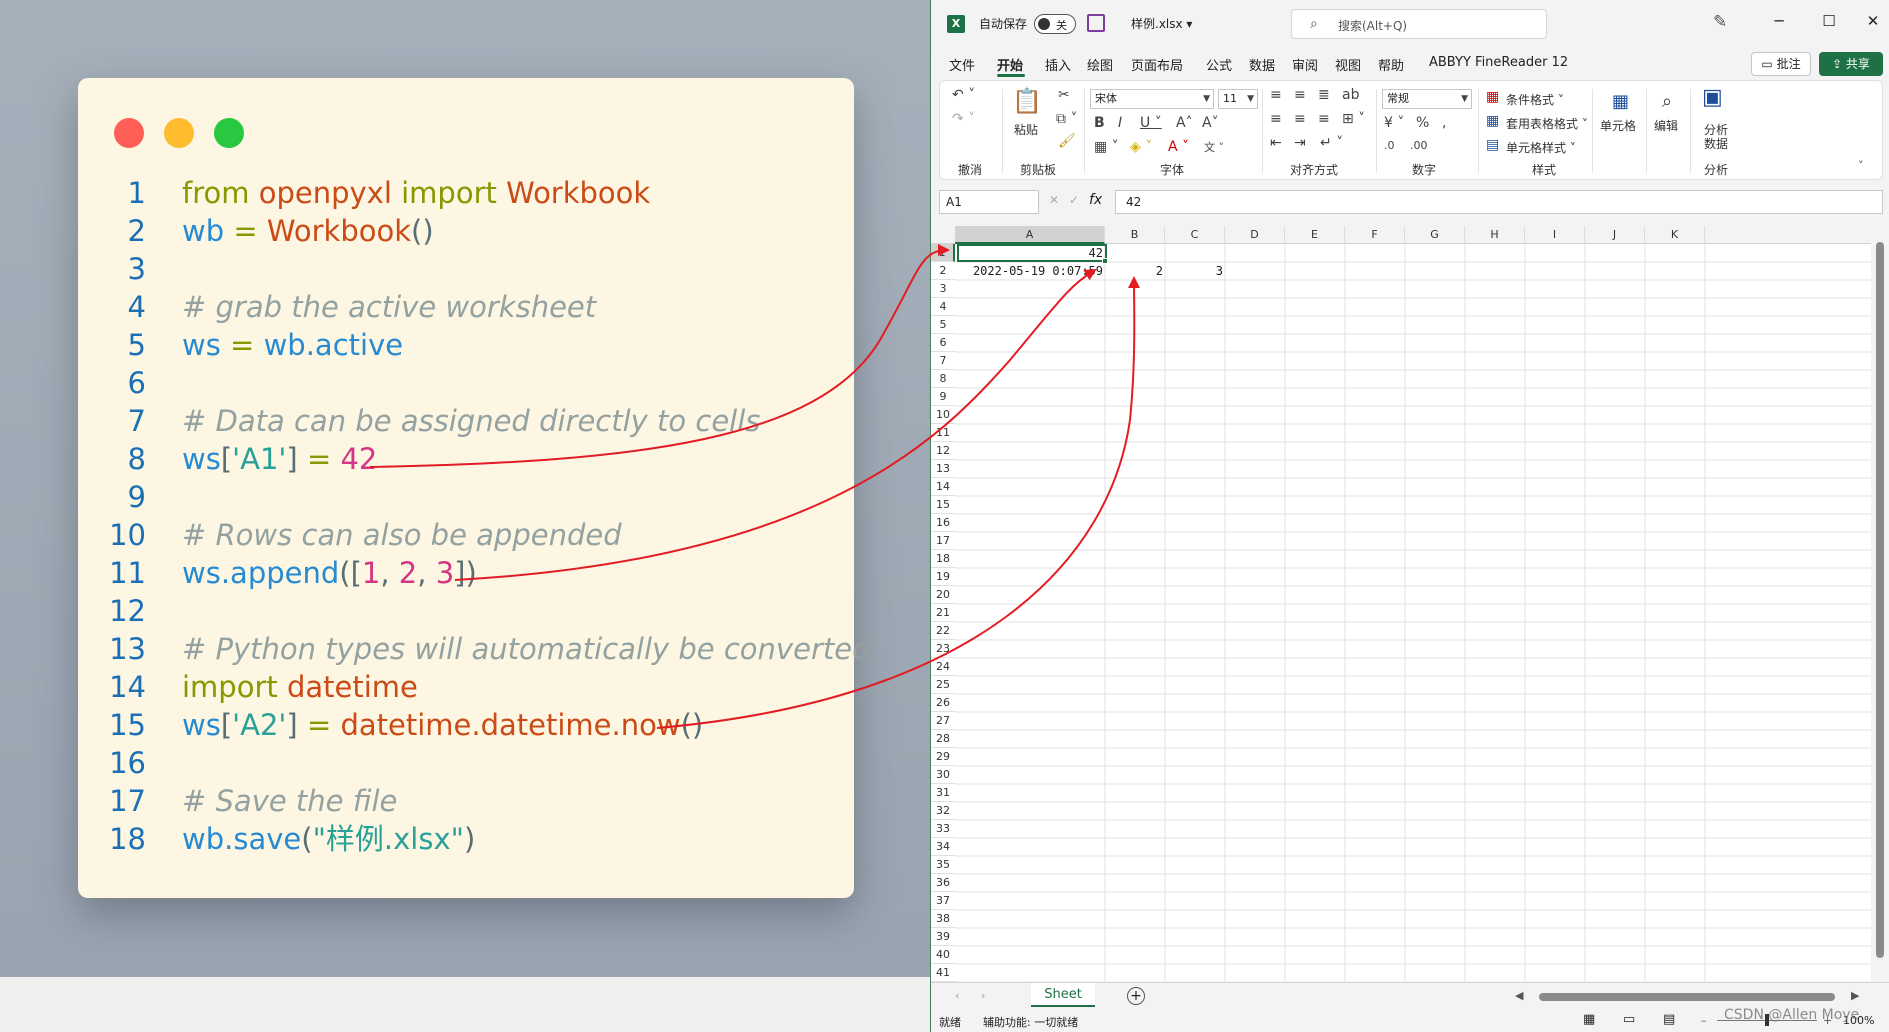  I want to click on row-header: 6, so click(943, 343).